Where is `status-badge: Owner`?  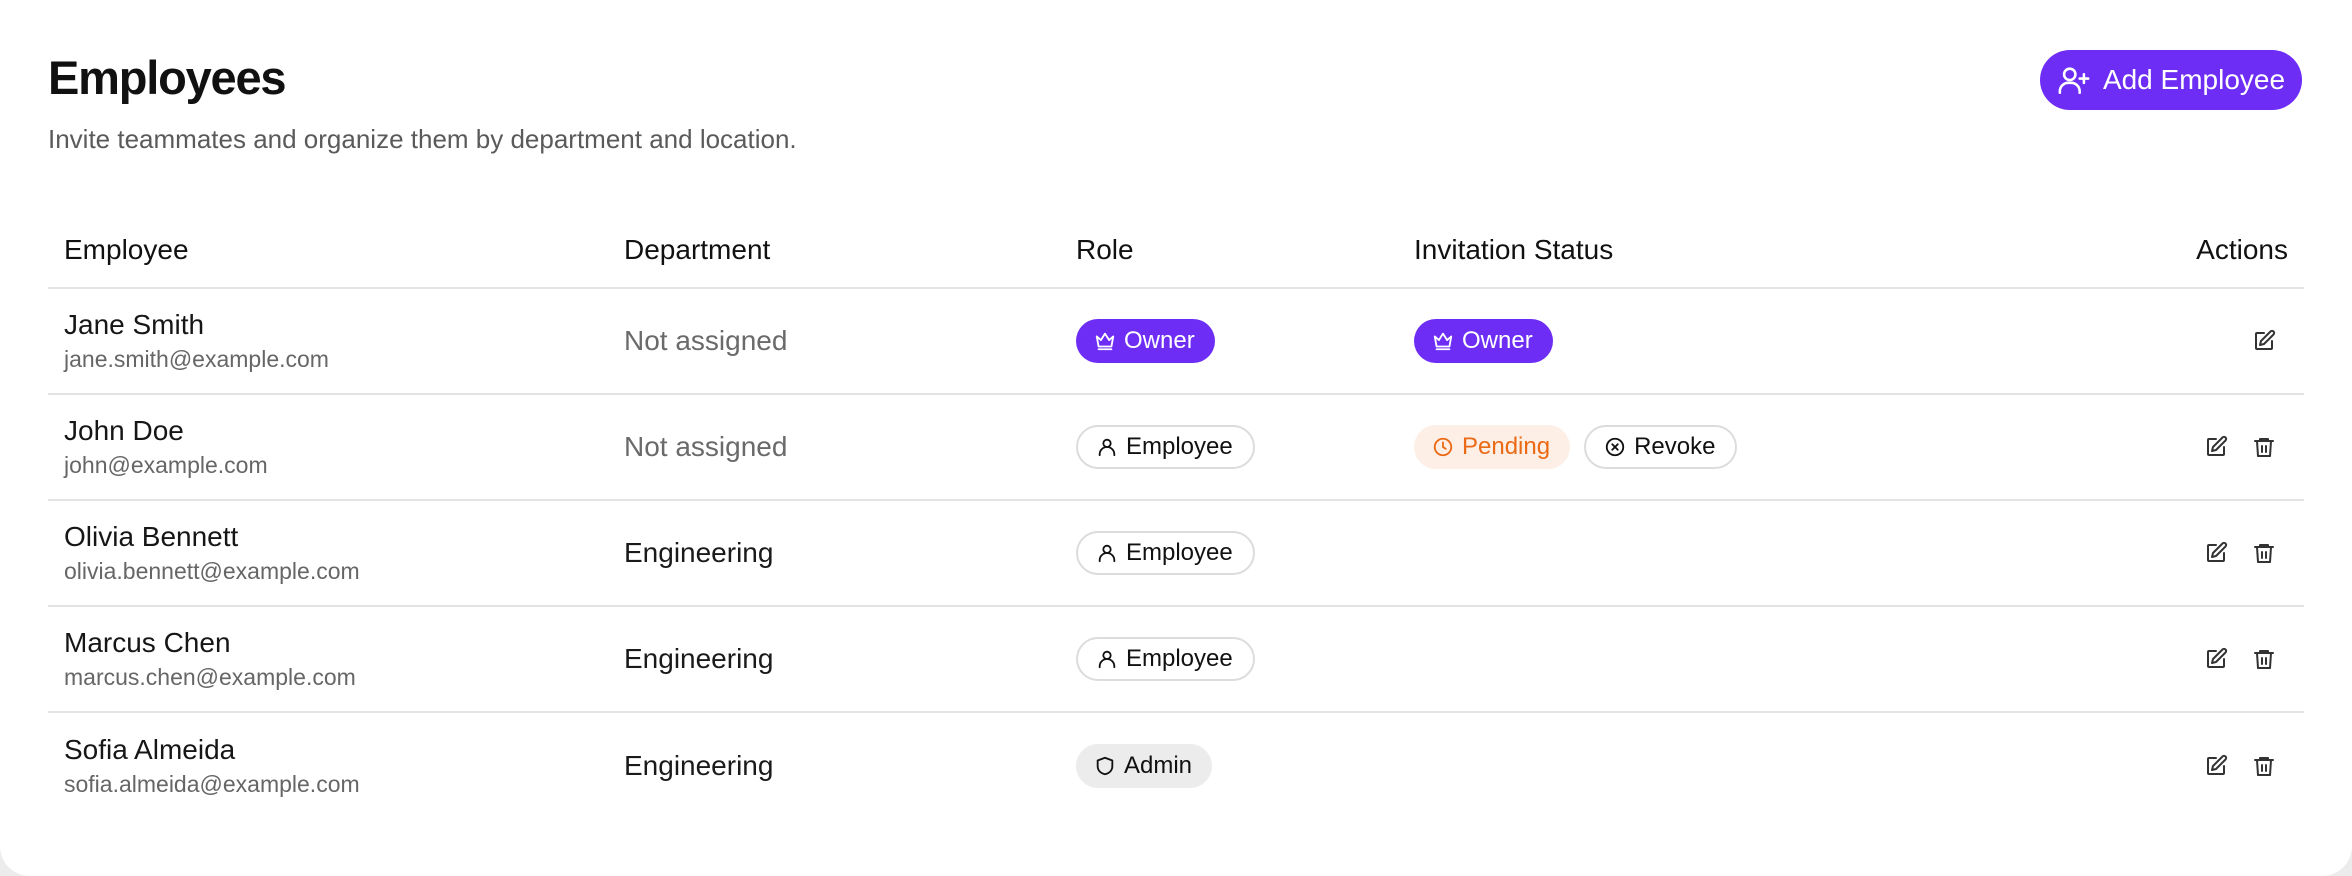
status-badge: Owner is located at coordinates (1483, 341).